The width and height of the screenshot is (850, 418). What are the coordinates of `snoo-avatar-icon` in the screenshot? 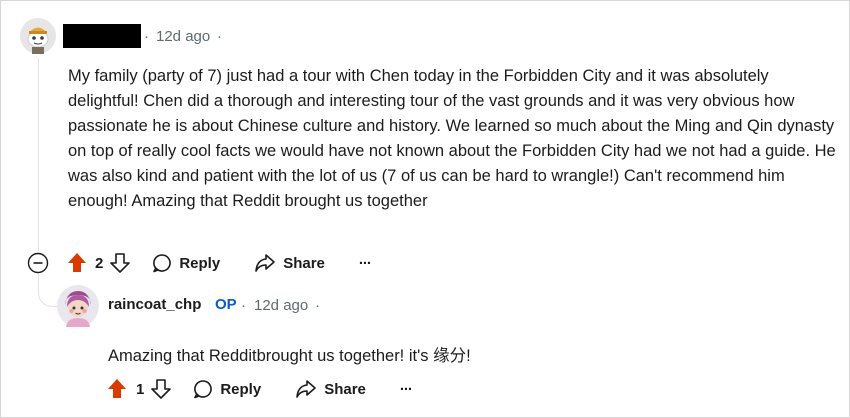 It's located at (38, 36).